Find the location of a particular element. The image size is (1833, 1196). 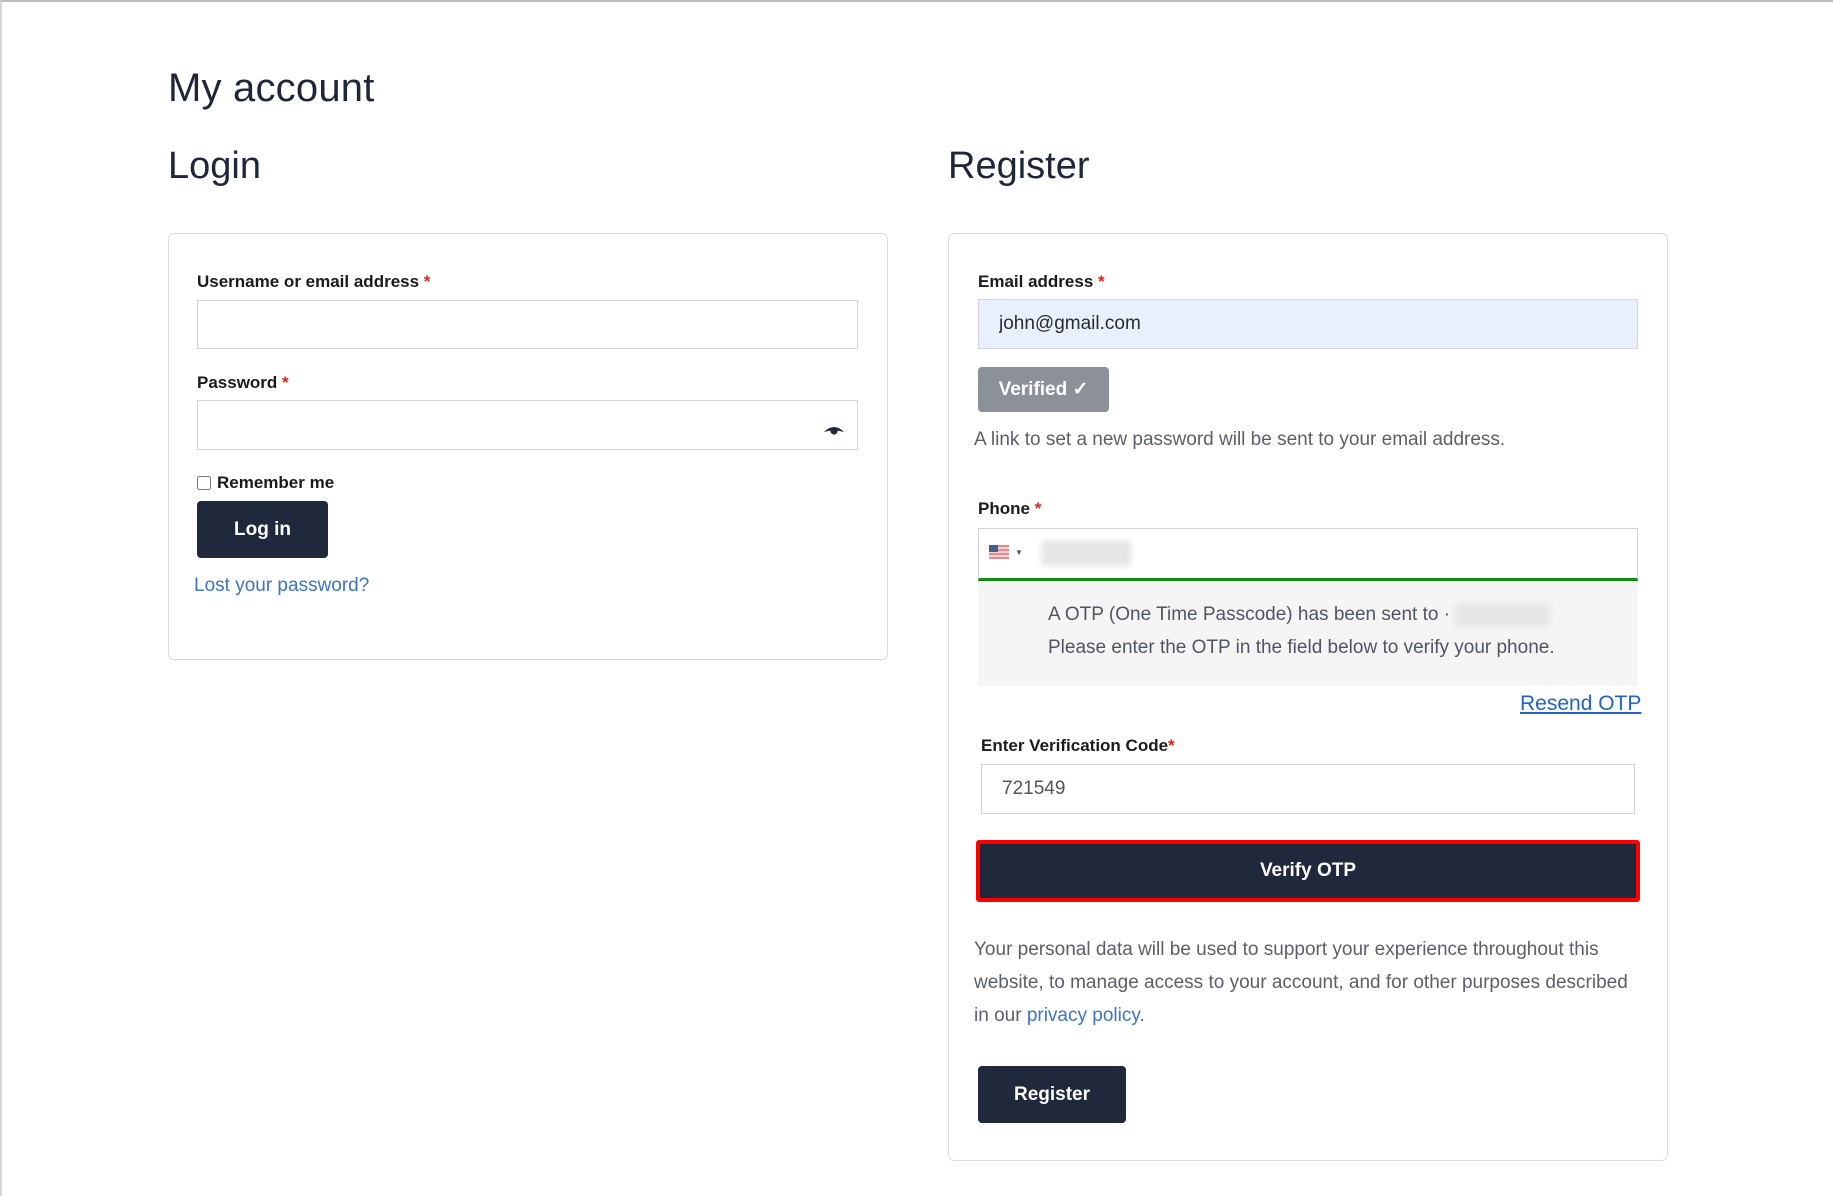

us-flag-icon is located at coordinates (999, 552).